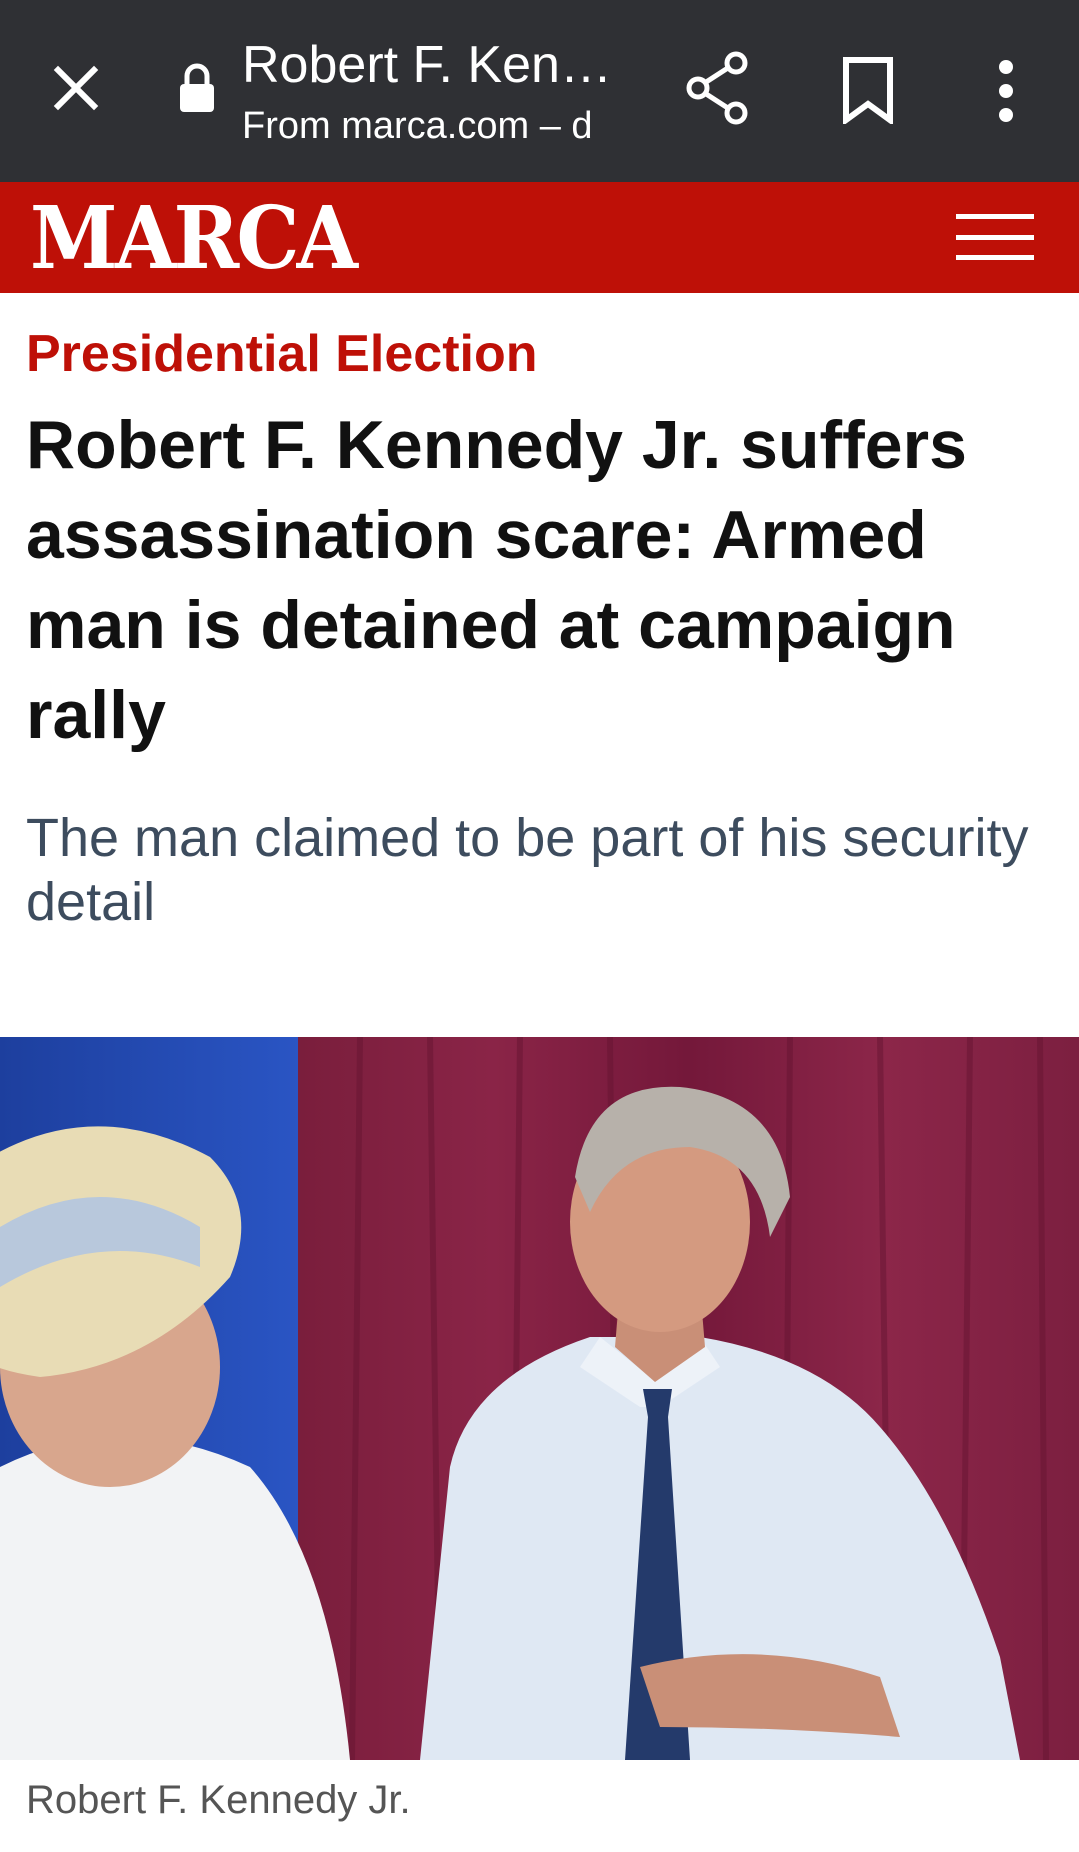 Image resolution: width=1079 pixels, height=1852 pixels. What do you see at coordinates (868, 90) in the screenshot?
I see `bookmark-icon` at bounding box center [868, 90].